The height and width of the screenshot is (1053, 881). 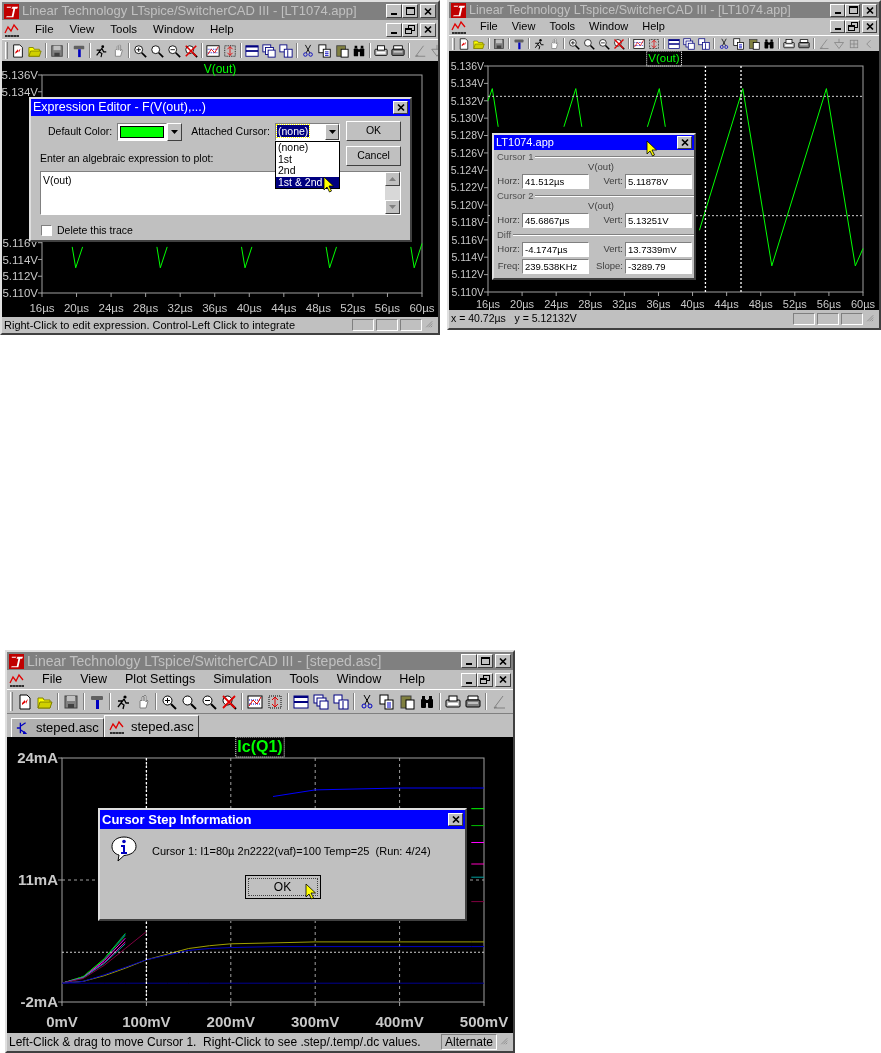 What do you see at coordinates (282, 887) in the screenshot?
I see `ok-button: OK` at bounding box center [282, 887].